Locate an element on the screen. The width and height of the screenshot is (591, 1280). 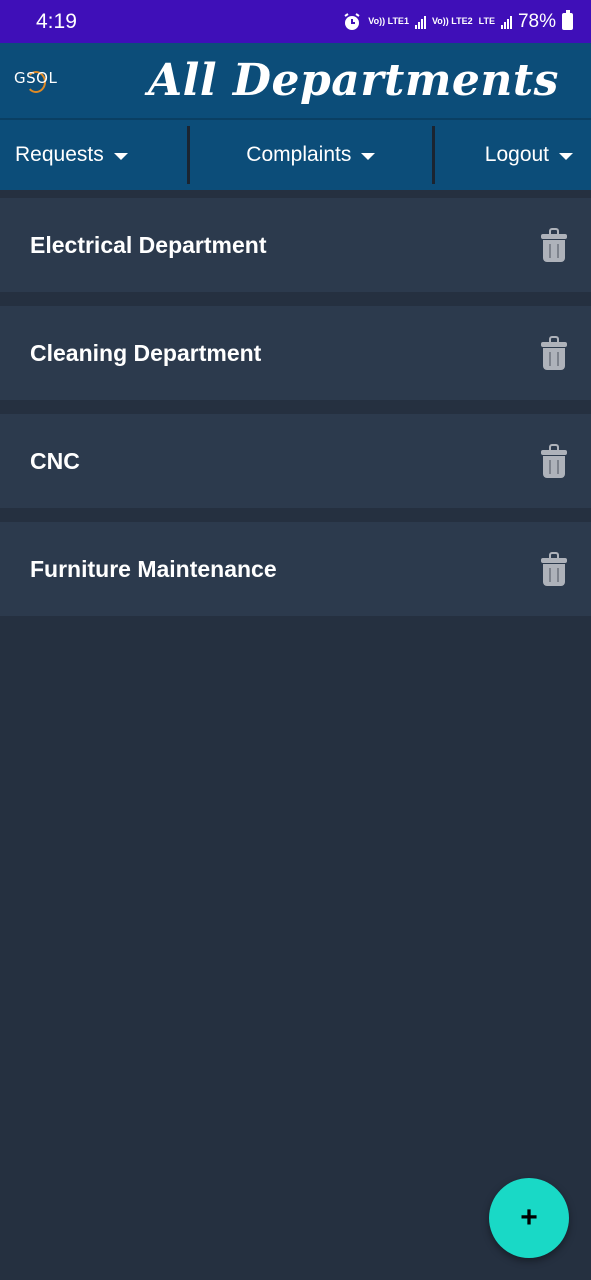
lte-indicator: LTE is located at coordinates (487, 21).